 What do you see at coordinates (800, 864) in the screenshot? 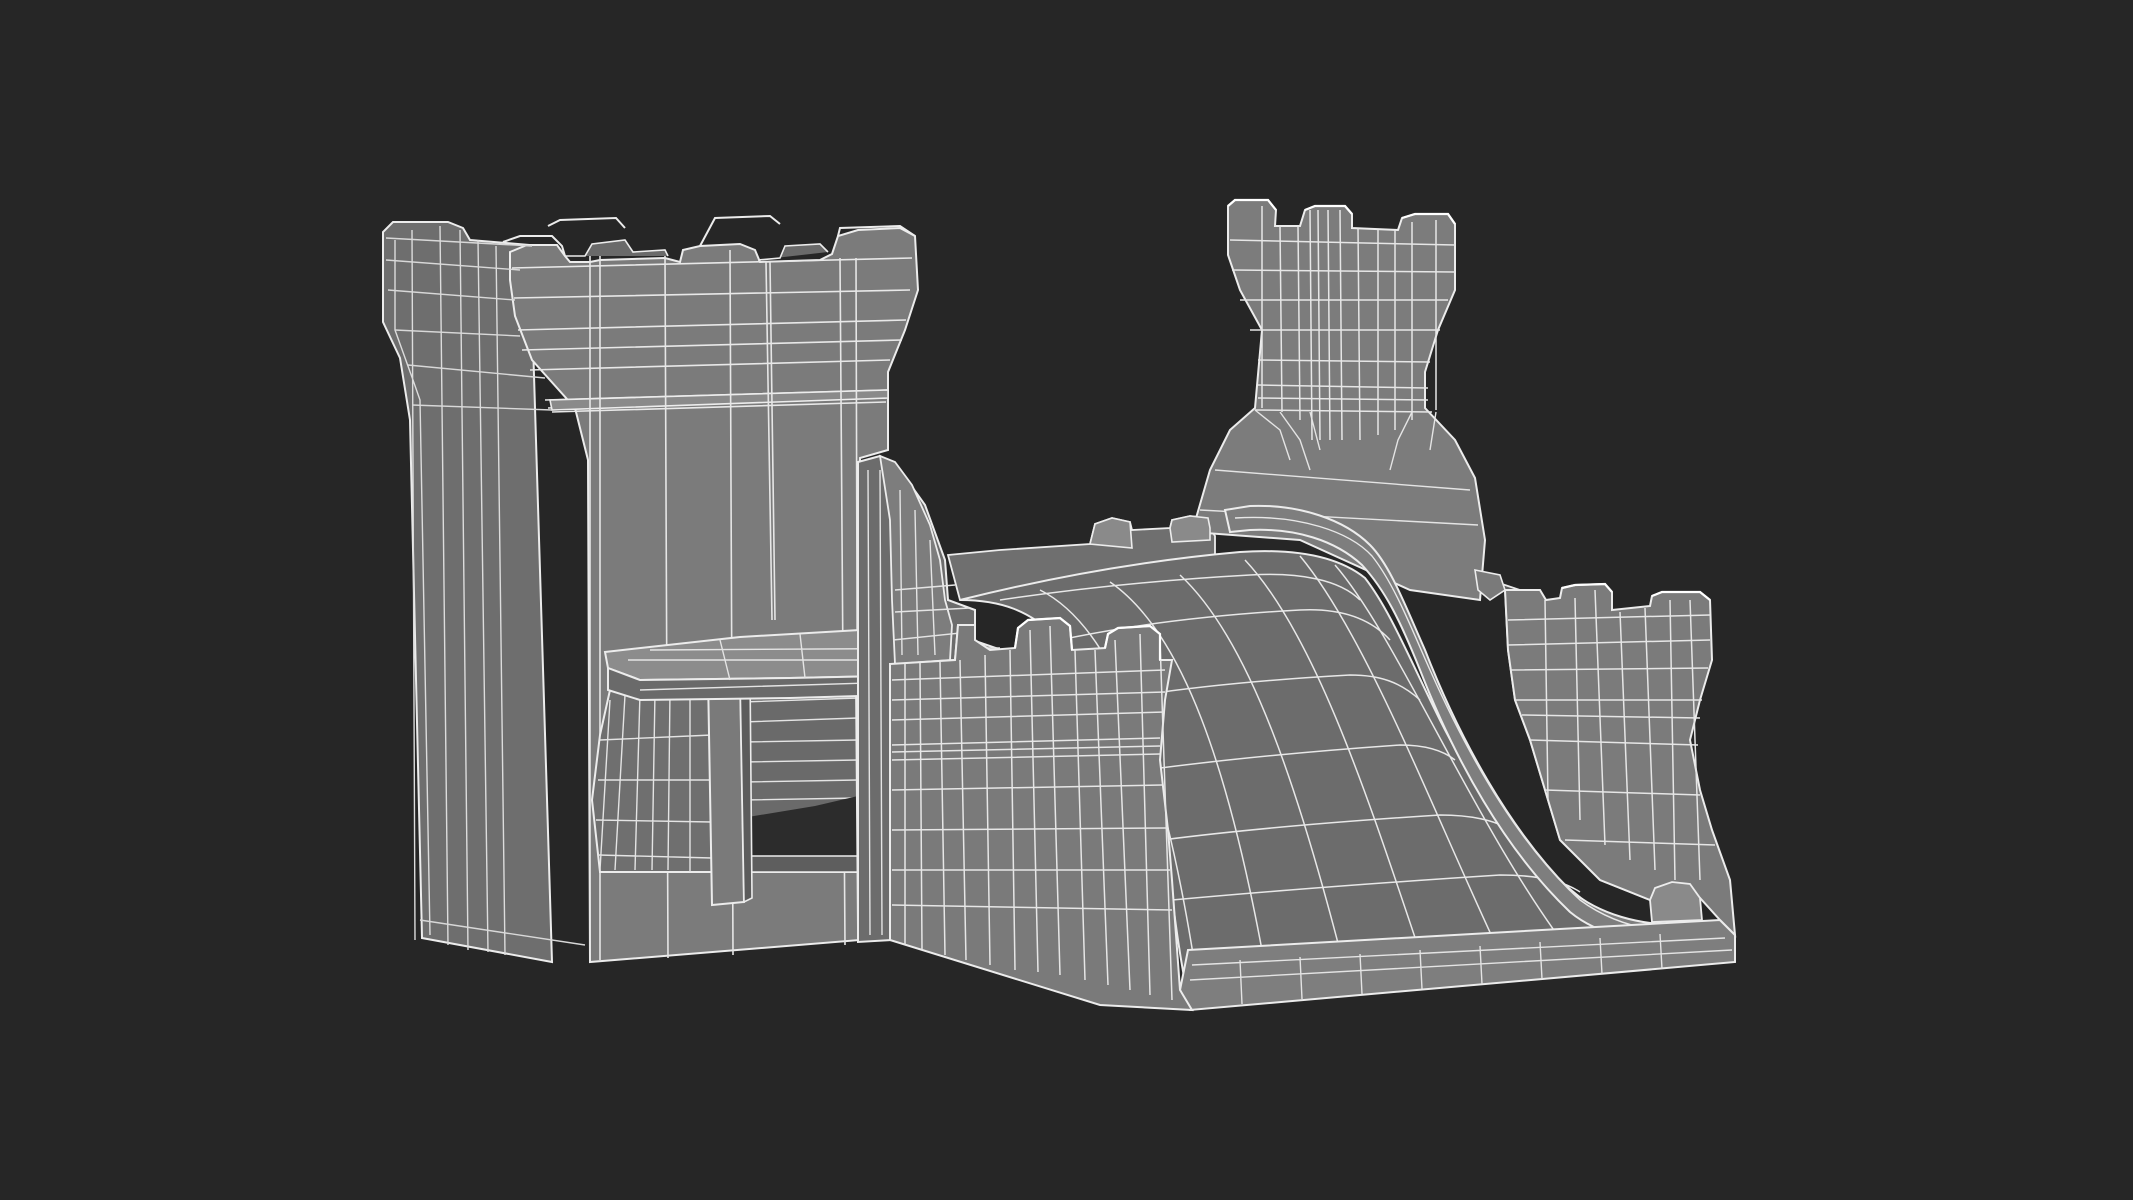
I see `platform-opening-floor` at bounding box center [800, 864].